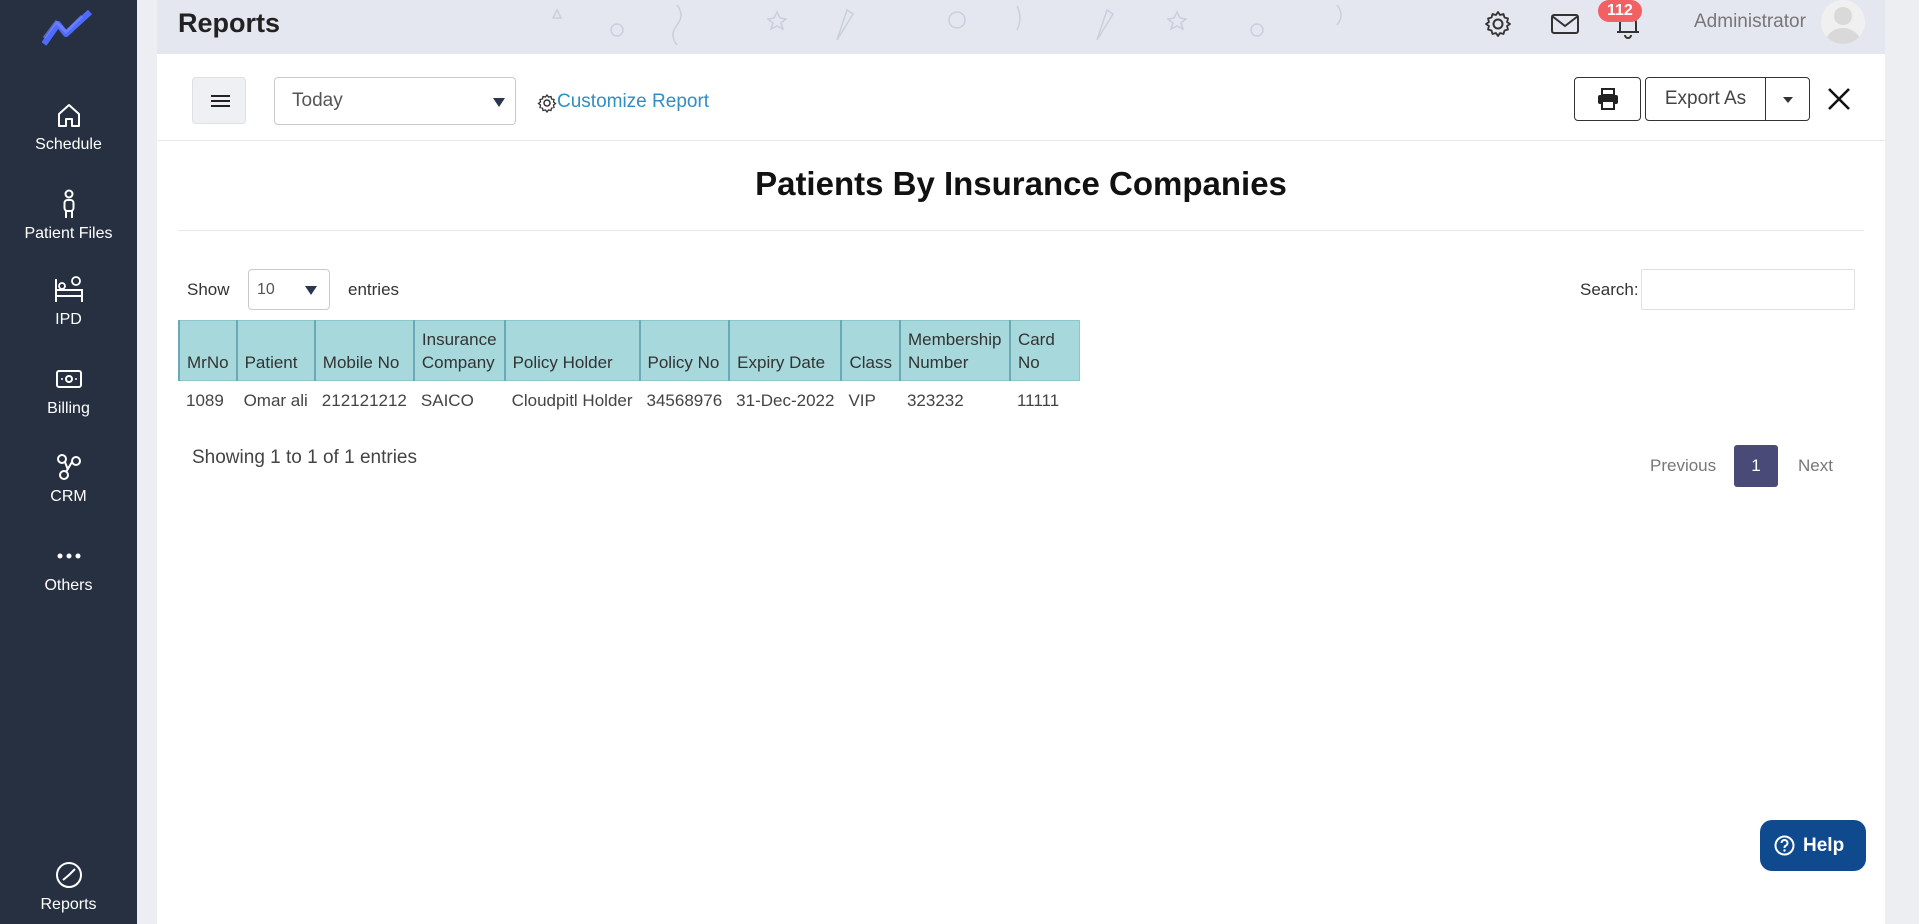  I want to click on pagination-page-current: 1, so click(1756, 466).